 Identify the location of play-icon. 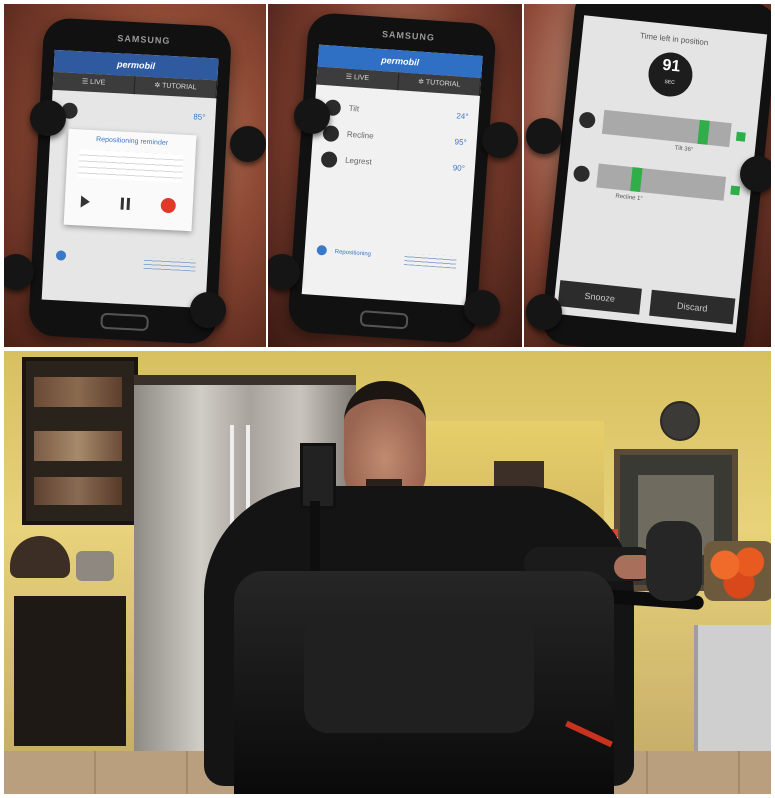
(85, 201).